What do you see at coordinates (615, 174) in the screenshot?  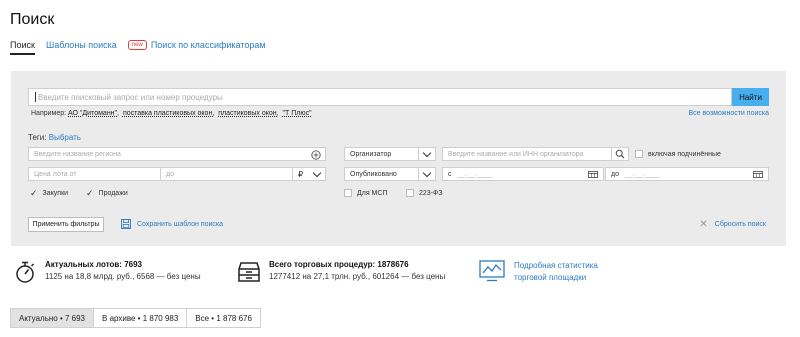 I see `date-to-label: до` at bounding box center [615, 174].